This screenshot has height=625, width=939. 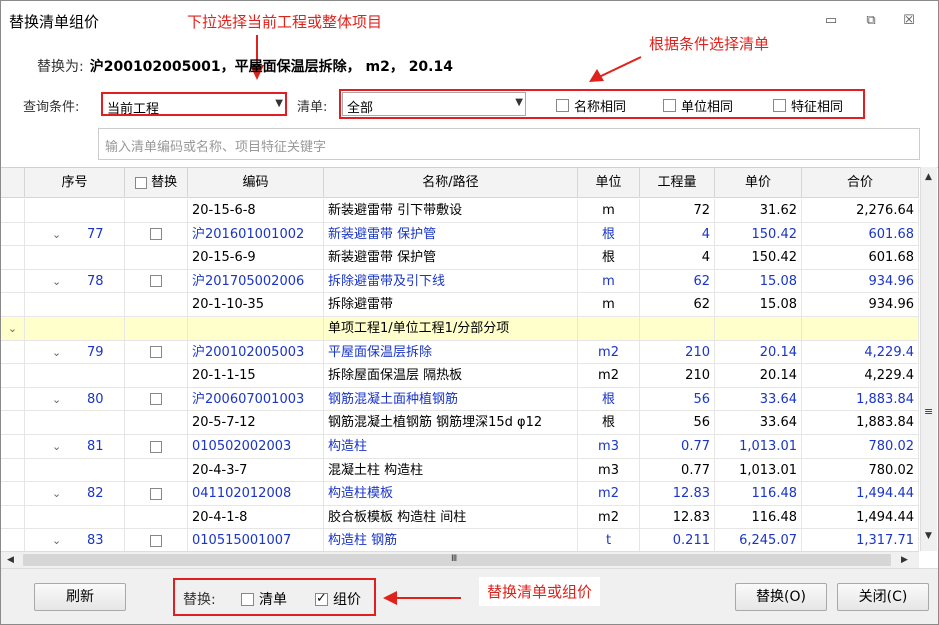 What do you see at coordinates (256, 376) in the screenshot?
I see `cell-code: 20-1-1-15` at bounding box center [256, 376].